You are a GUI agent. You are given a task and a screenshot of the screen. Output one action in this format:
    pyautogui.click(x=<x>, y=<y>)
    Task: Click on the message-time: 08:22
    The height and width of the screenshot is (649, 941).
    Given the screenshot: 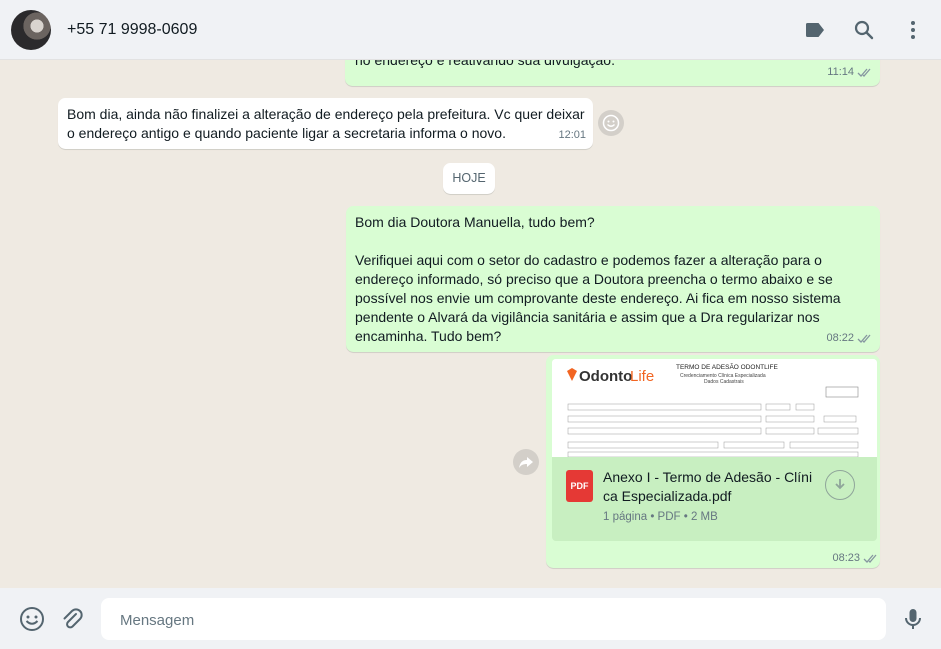 What is the action you would take?
    pyautogui.click(x=840, y=338)
    